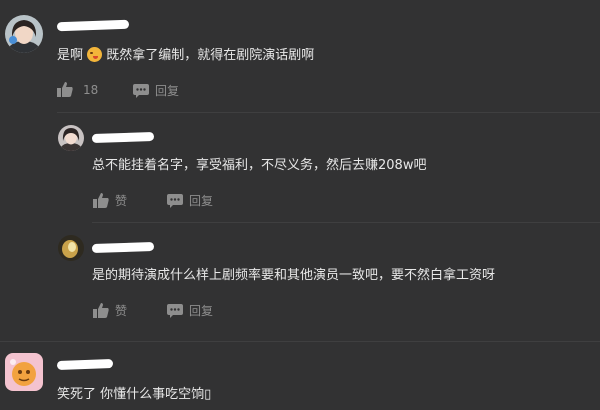  I want to click on comment-text: 笑死了 你懂什么事吃空饷▯, so click(134, 394).